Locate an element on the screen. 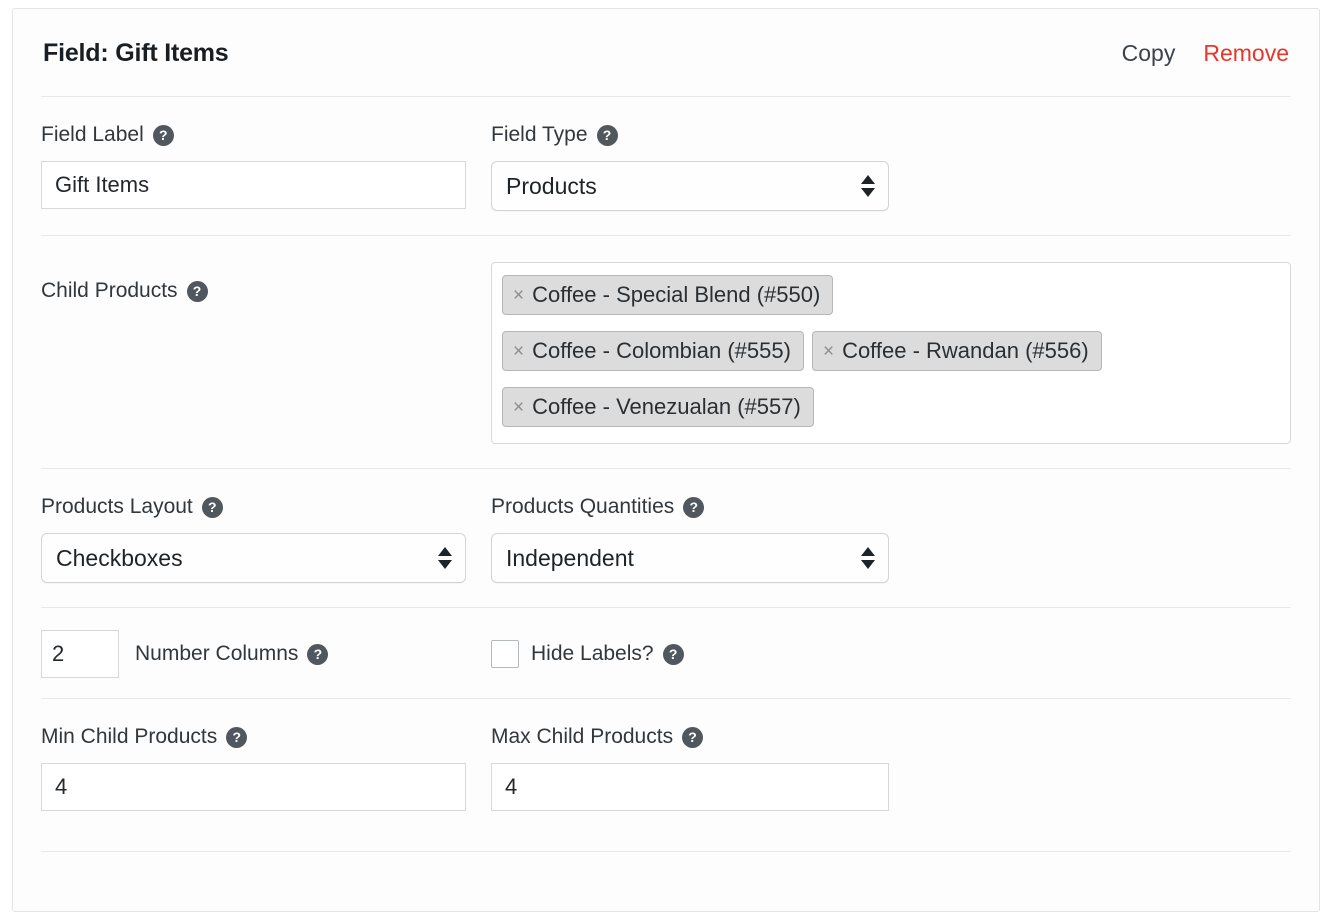 This screenshot has width=1332, height=912. product-token-label: Coffee - Venezualan (#557) is located at coordinates (666, 406).